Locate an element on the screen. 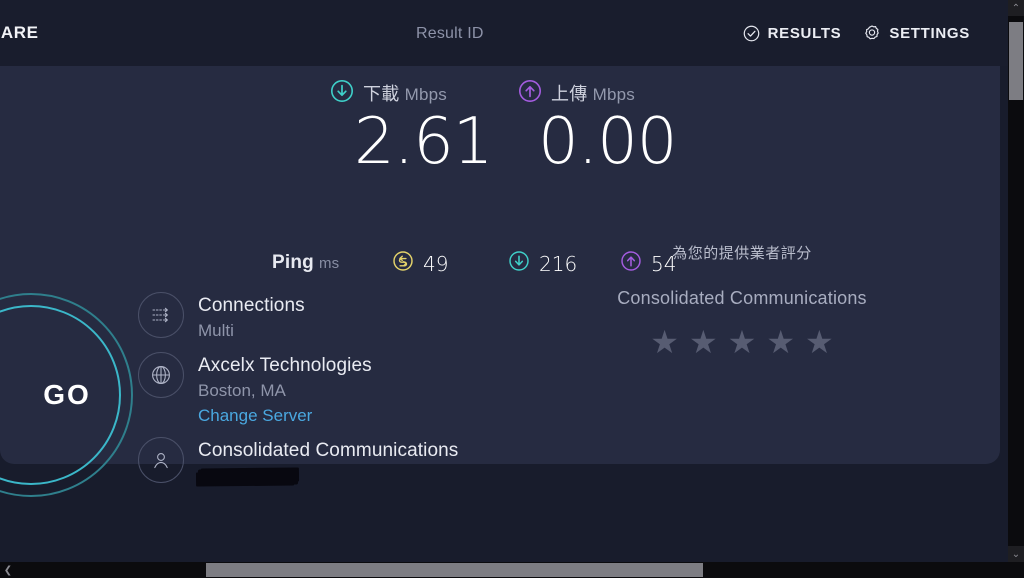 The height and width of the screenshot is (578, 1024). download-speed-block: 下載 Mbps 2.61 is located at coordinates (411, 129).